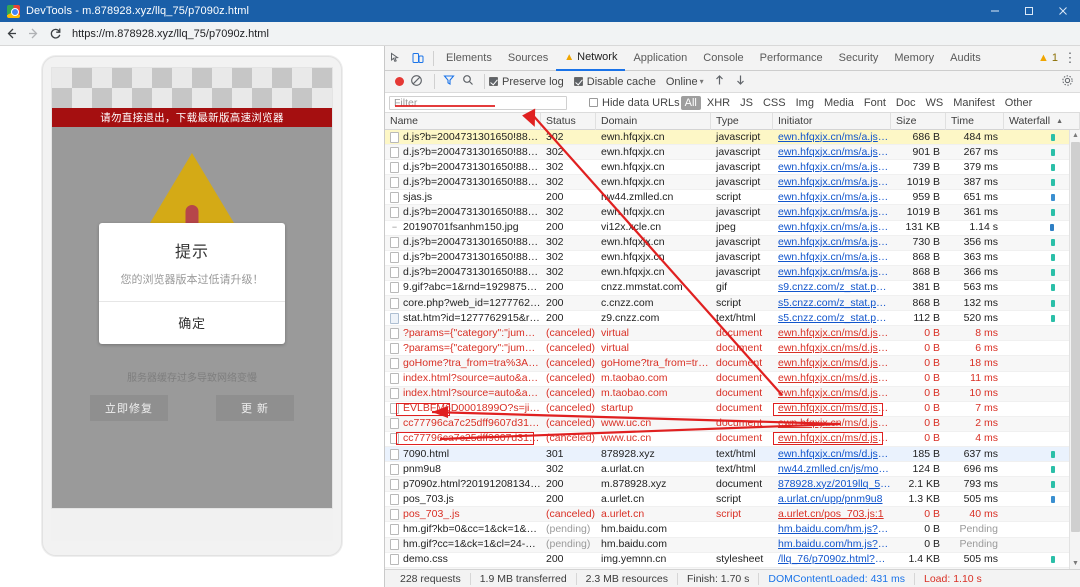 The width and height of the screenshot is (1080, 587). I want to click on tab-elements: Elements, so click(469, 58).